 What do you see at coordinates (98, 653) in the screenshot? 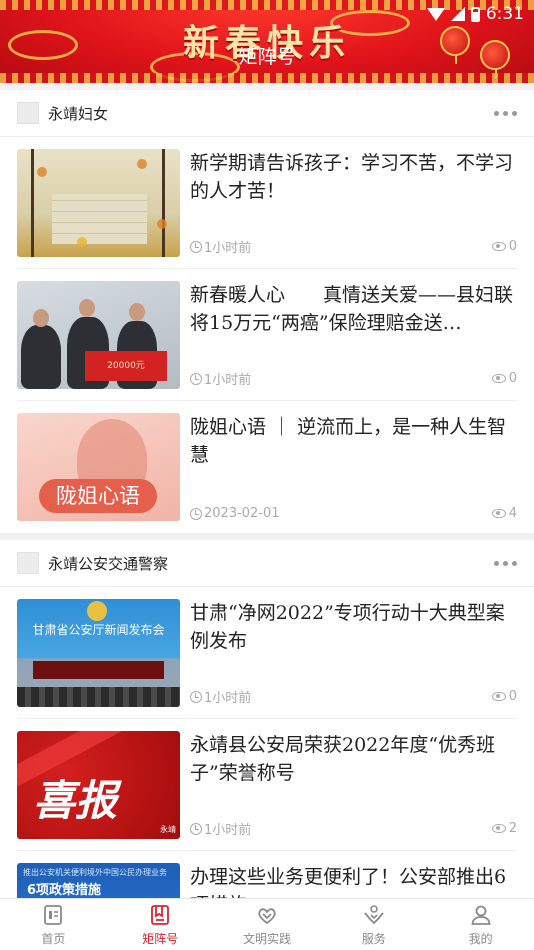
I see `article-thumbnail: 甘肃省公安厅新闻发布会` at bounding box center [98, 653].